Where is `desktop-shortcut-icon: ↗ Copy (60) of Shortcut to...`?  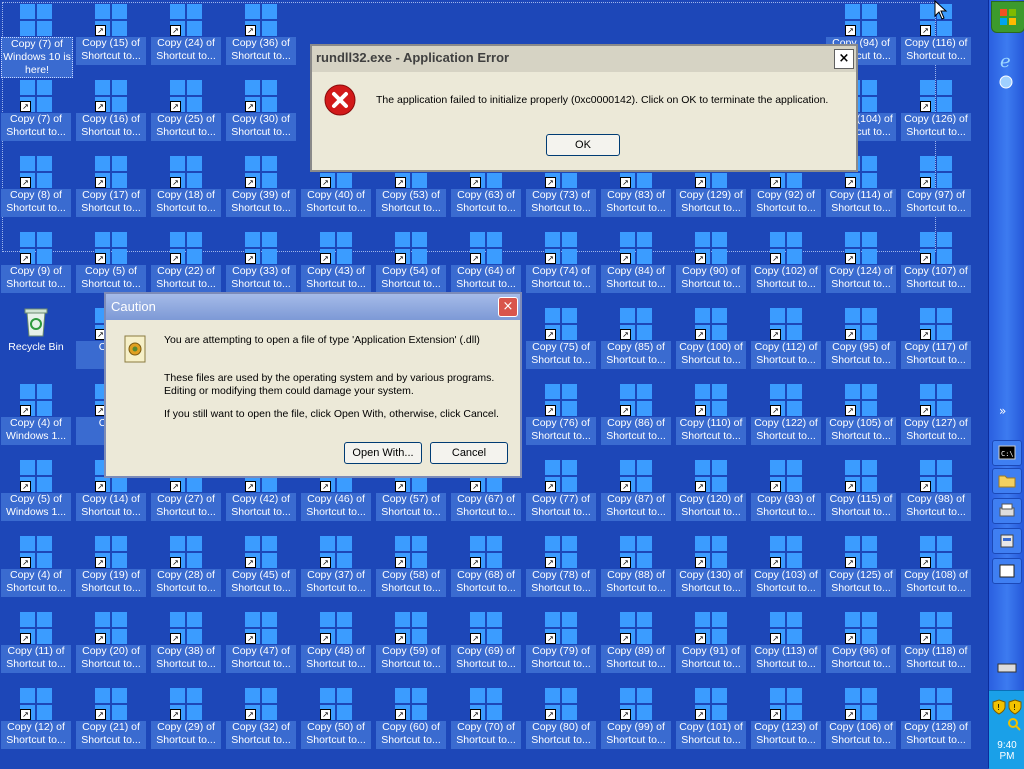 desktop-shortcut-icon: ↗ Copy (60) of Shortcut to... is located at coordinates (411, 721).